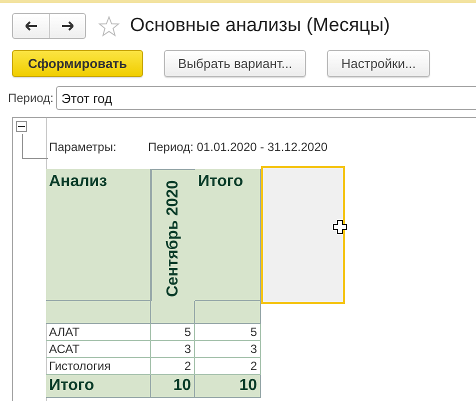  Describe the element at coordinates (98, 235) in the screenshot. I see `column-header: Анализ` at that location.